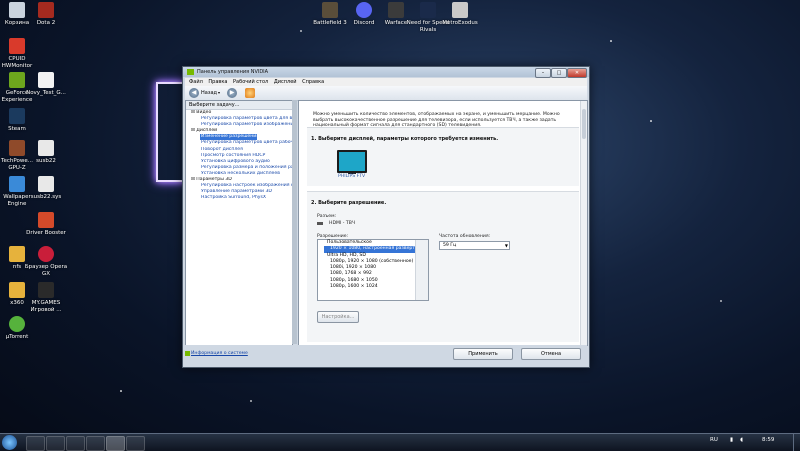  I want to click on taskbar-explorer-icon, so click(35, 443).